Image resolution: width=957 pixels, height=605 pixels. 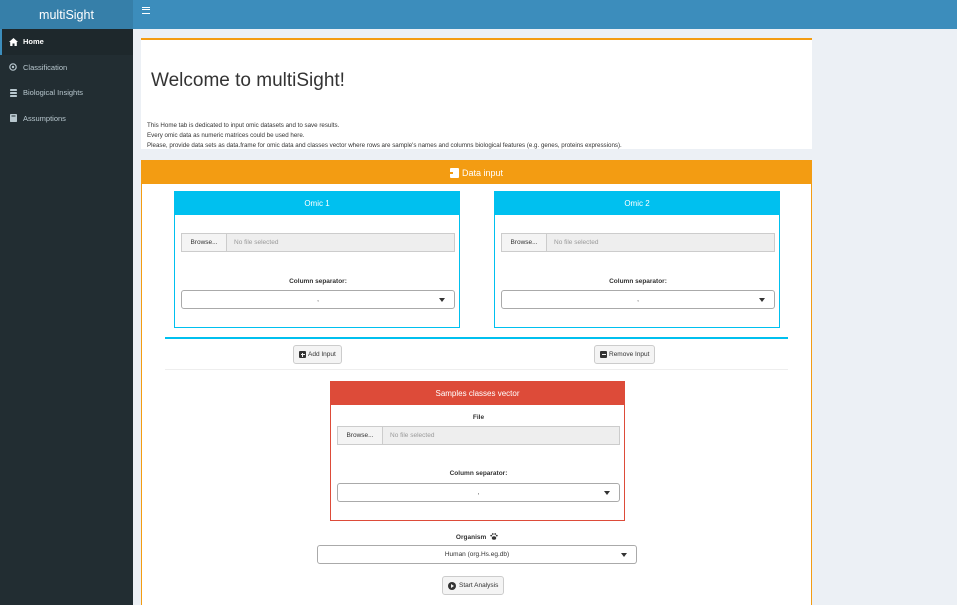 I want to click on sidebar-item-label: Home, so click(x=33, y=42).